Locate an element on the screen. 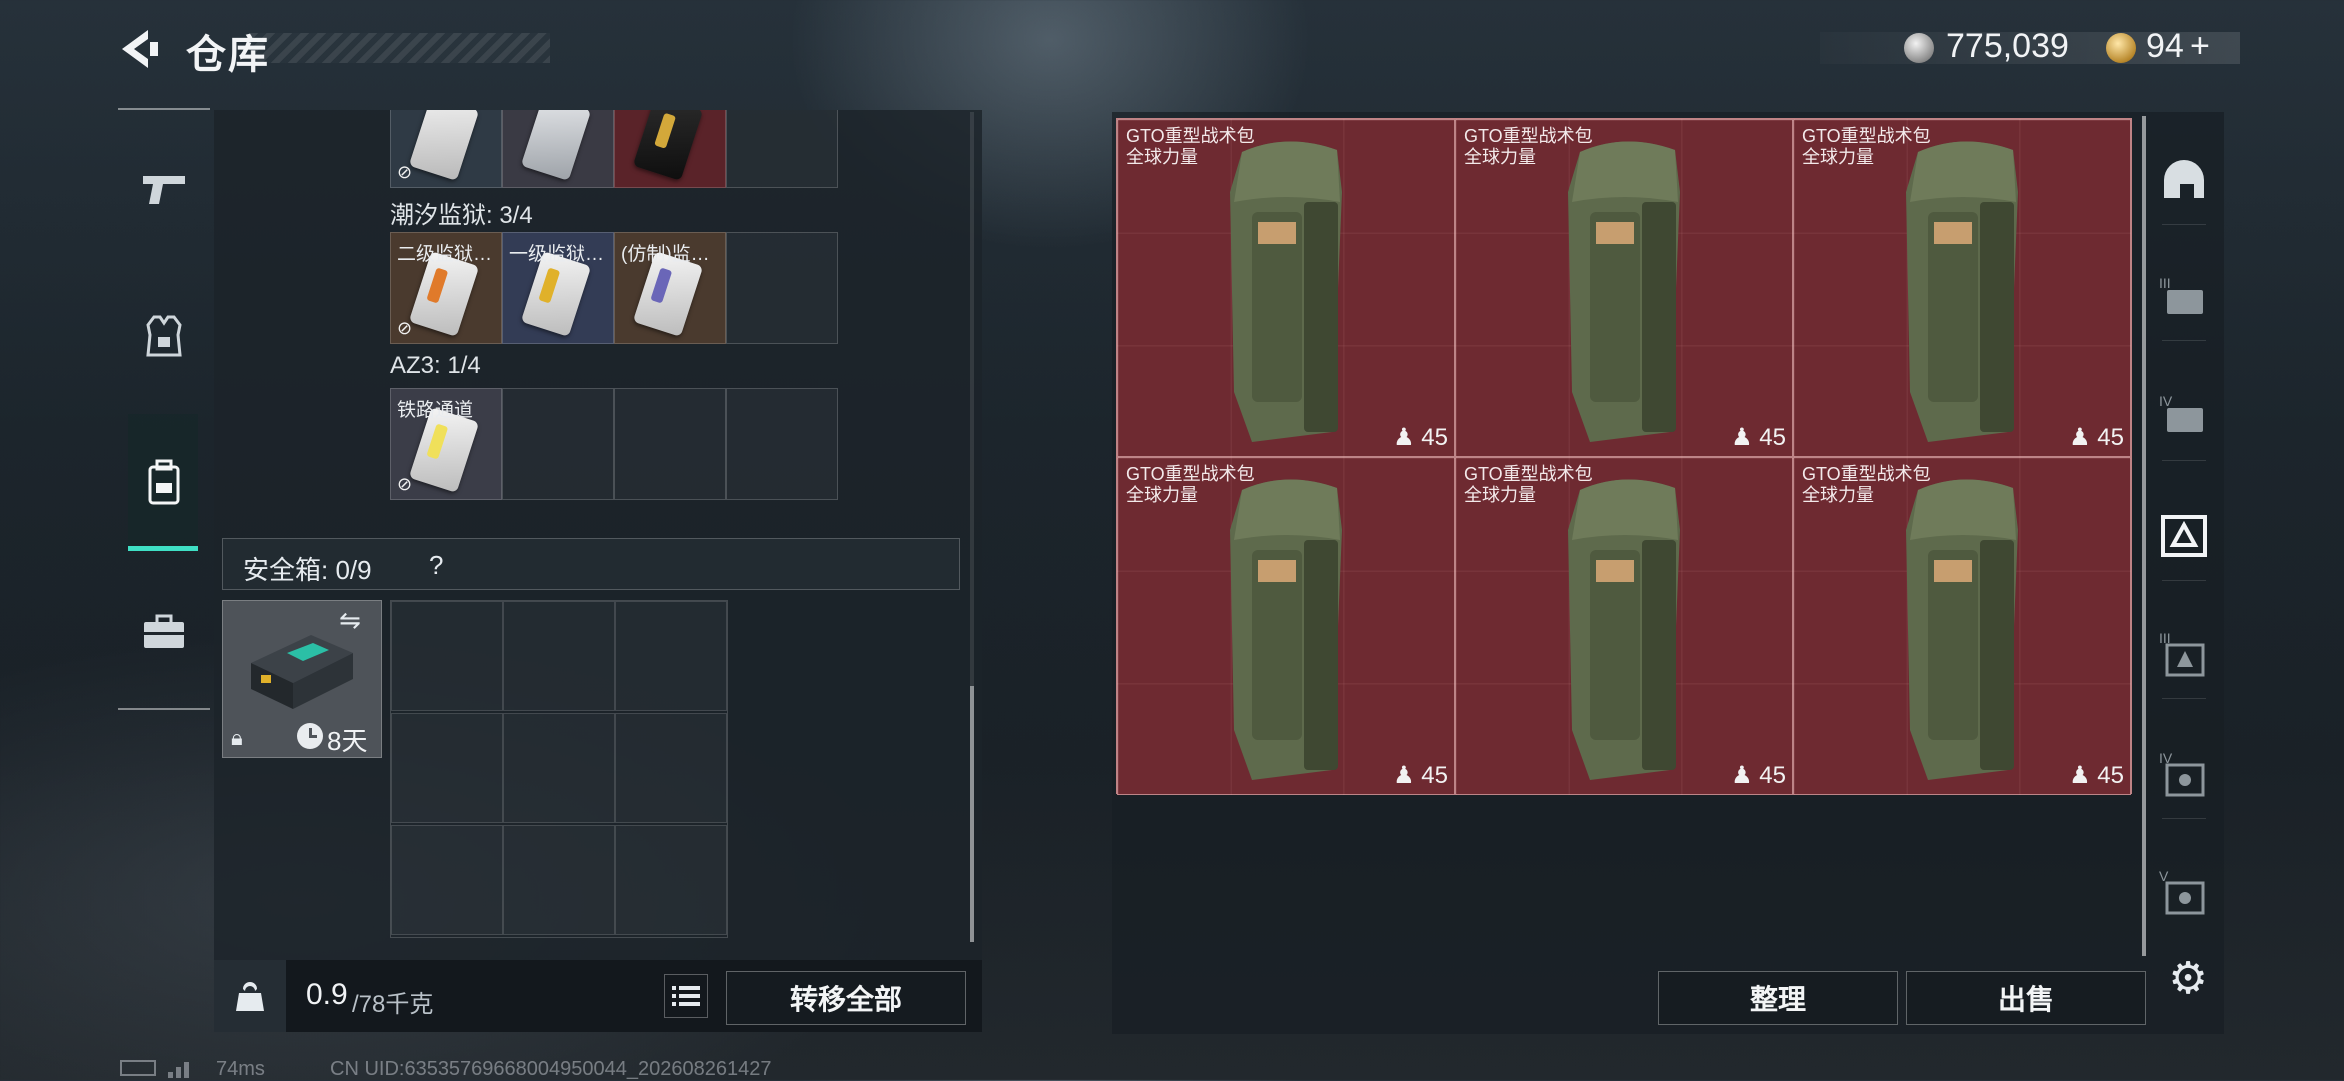  container-icon: IV is located at coordinates (2182, 773).